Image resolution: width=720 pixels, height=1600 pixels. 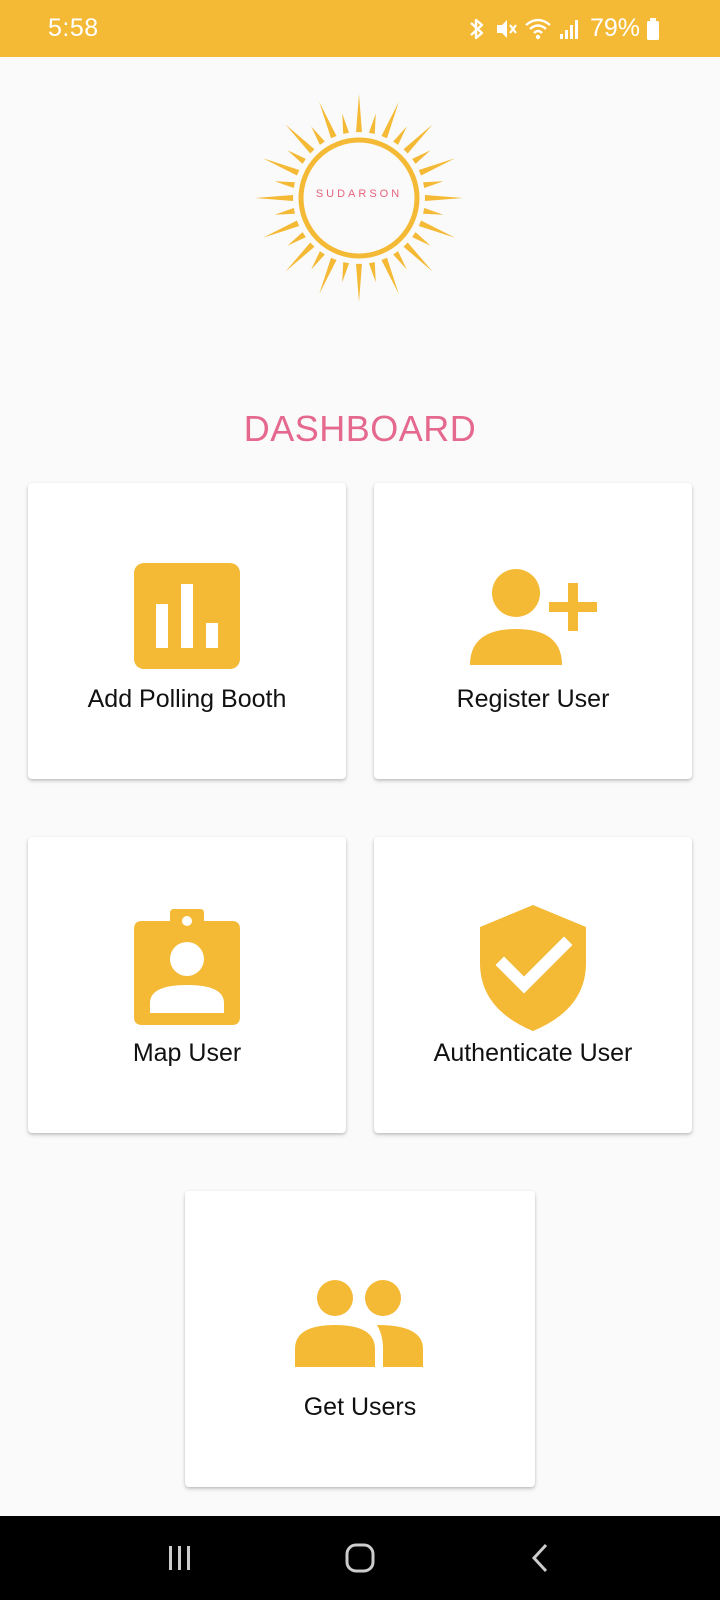 I want to click on status-icons: 79%, so click(x=563, y=28).